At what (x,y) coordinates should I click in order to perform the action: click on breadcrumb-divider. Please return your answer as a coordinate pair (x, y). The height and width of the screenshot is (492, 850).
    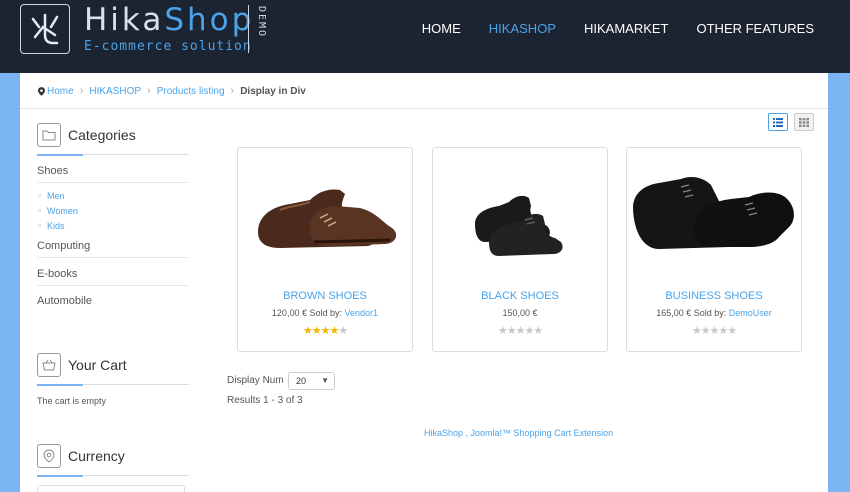
    Looking at the image, I should click on (424, 108).